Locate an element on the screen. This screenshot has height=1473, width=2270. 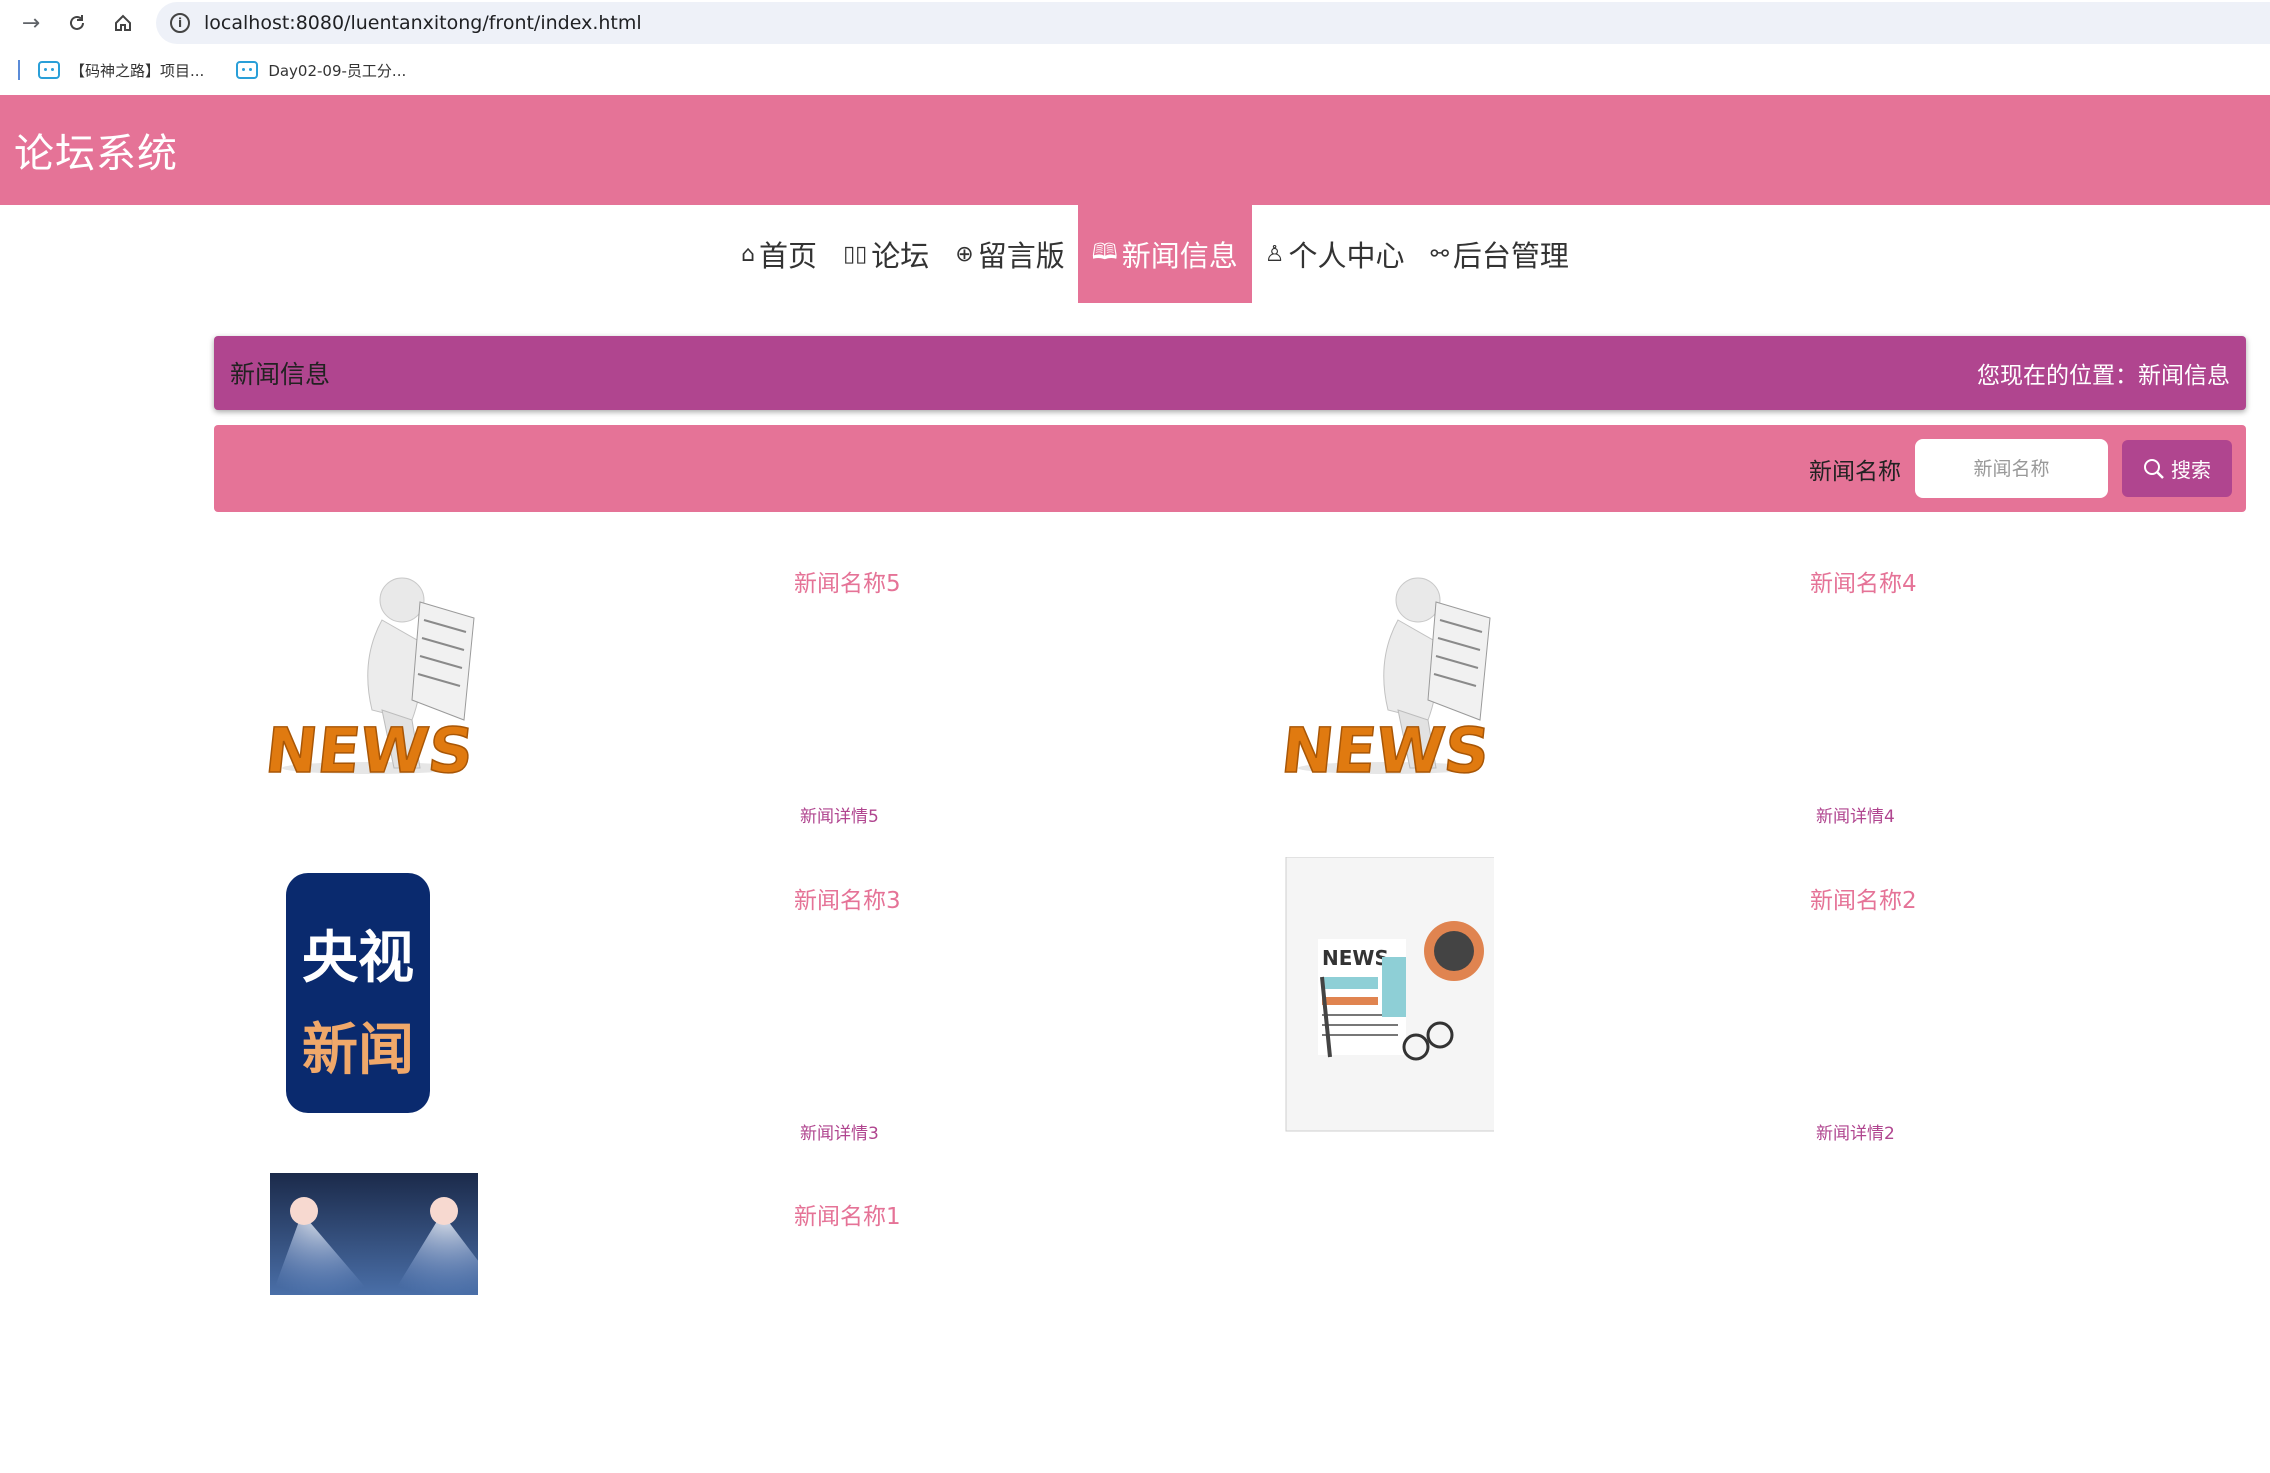
main-nav: ⌂ 首页 ▯▯ 论坛 ⊕ 留言版 🕮 新闻信息 ♙ 个人中心 ⚯ 后台管理 is located at coordinates (1135, 254).